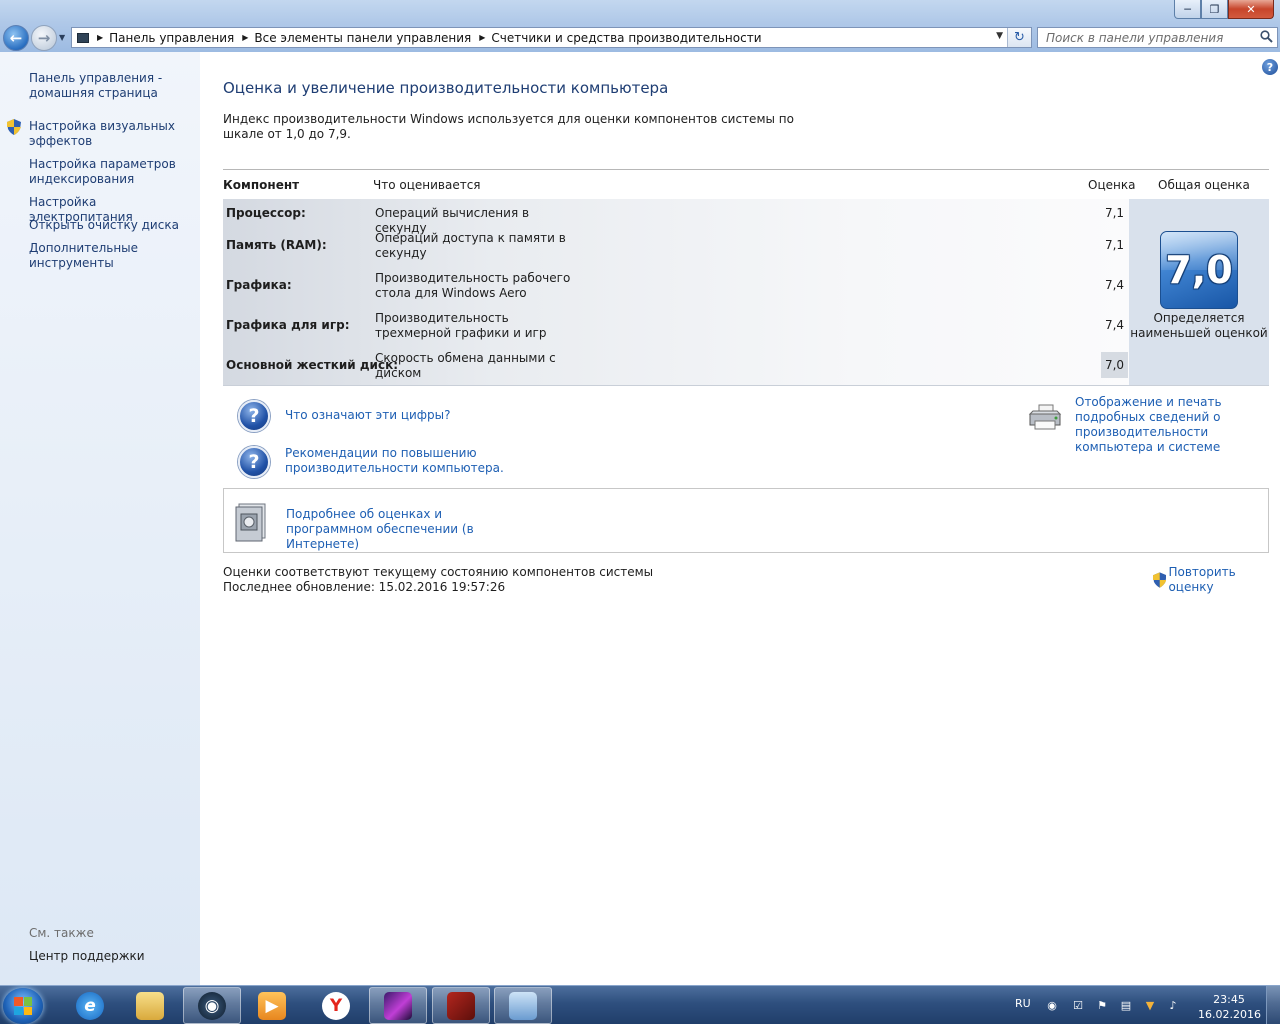 This screenshot has height=1024, width=1280. Describe the element at coordinates (259, 285) in the screenshot. I see `table-row-component: Графика:` at that location.